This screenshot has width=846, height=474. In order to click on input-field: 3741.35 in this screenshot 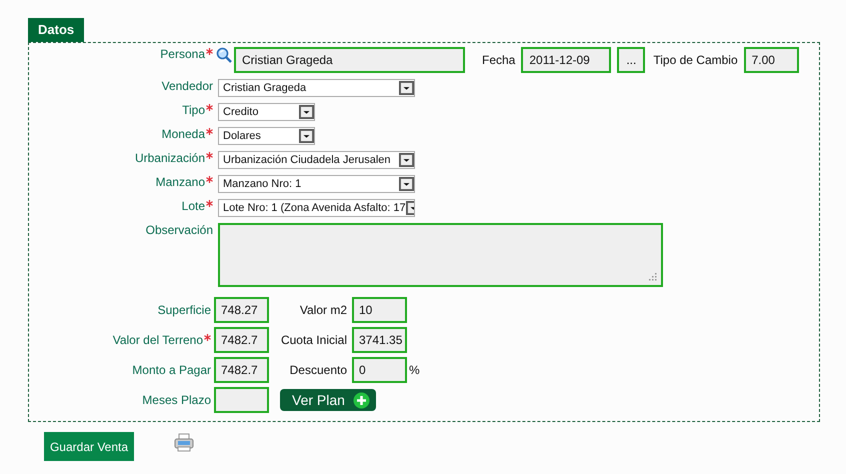, I will do `click(379, 340)`.